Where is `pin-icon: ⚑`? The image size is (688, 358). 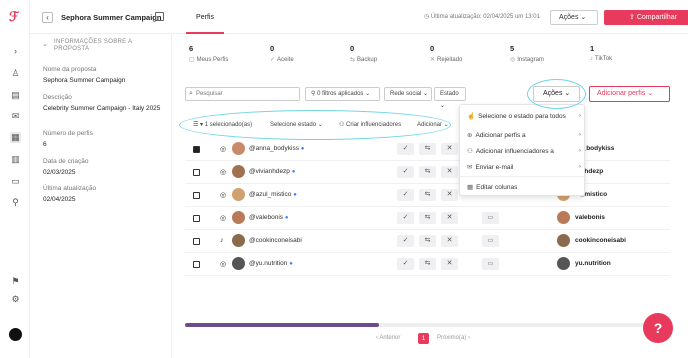
pin-icon: ⚑ is located at coordinates (15, 281).